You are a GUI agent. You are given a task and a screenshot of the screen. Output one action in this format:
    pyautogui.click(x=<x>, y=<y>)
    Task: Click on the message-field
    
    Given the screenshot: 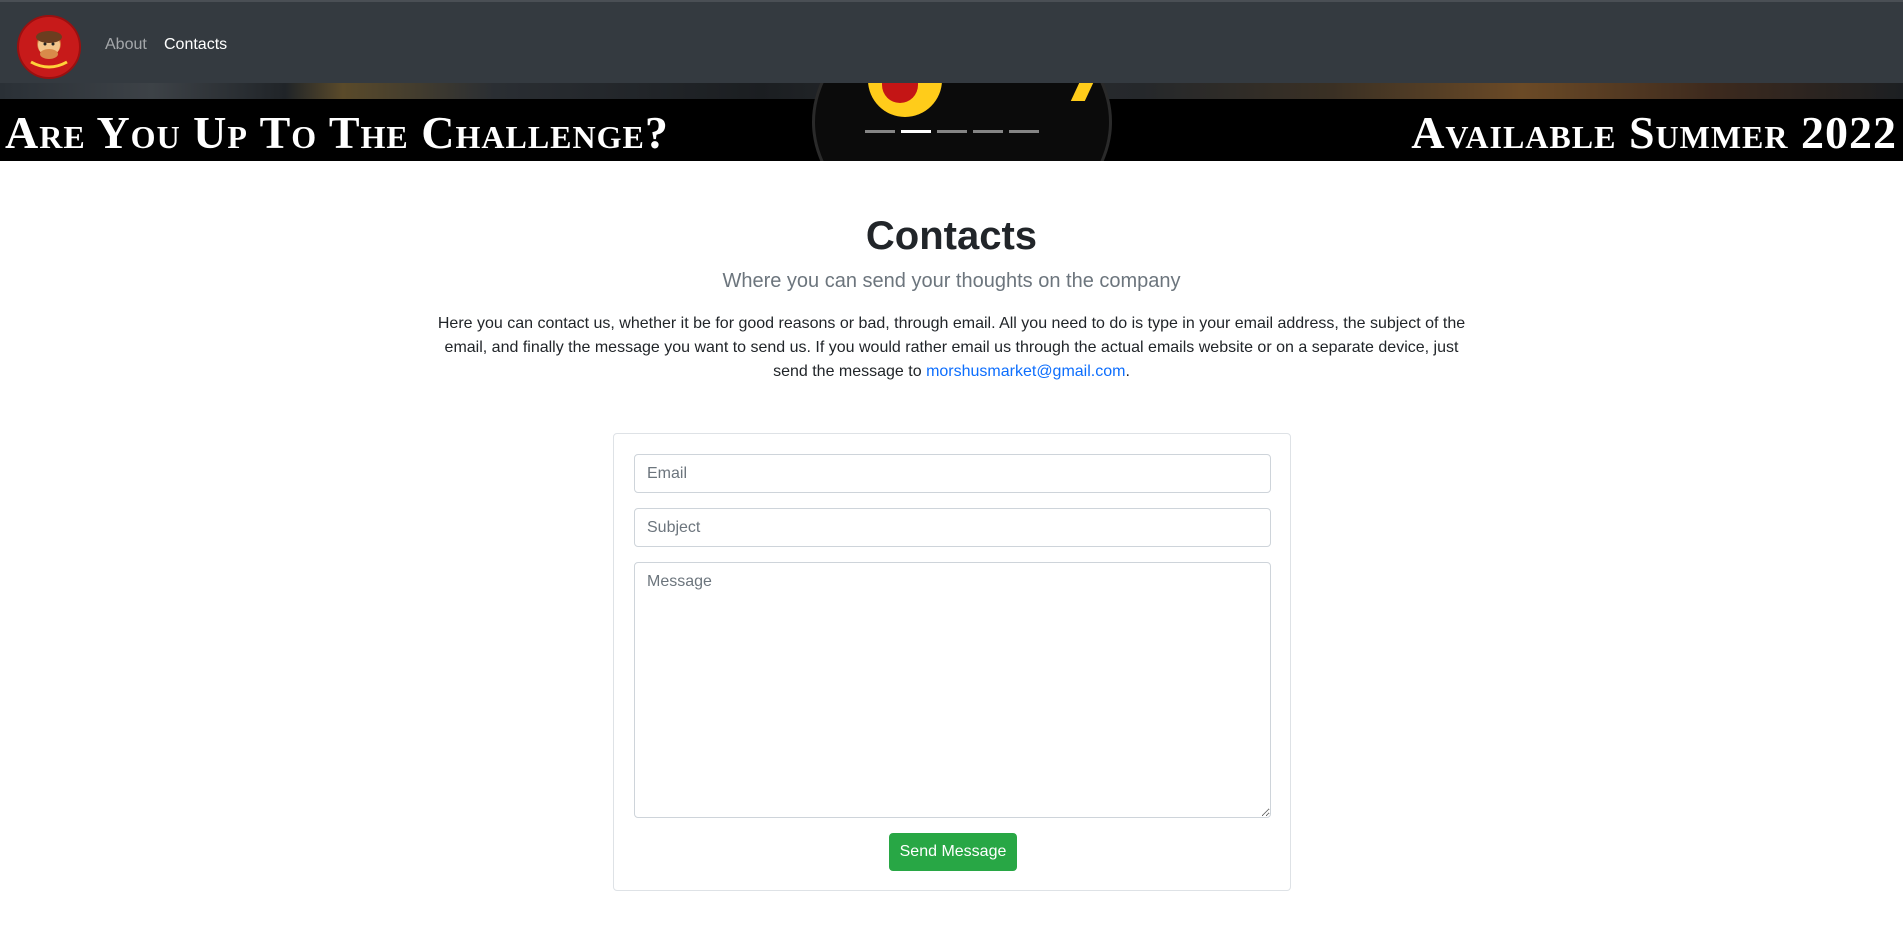 What is the action you would take?
    pyautogui.click(x=952, y=690)
    